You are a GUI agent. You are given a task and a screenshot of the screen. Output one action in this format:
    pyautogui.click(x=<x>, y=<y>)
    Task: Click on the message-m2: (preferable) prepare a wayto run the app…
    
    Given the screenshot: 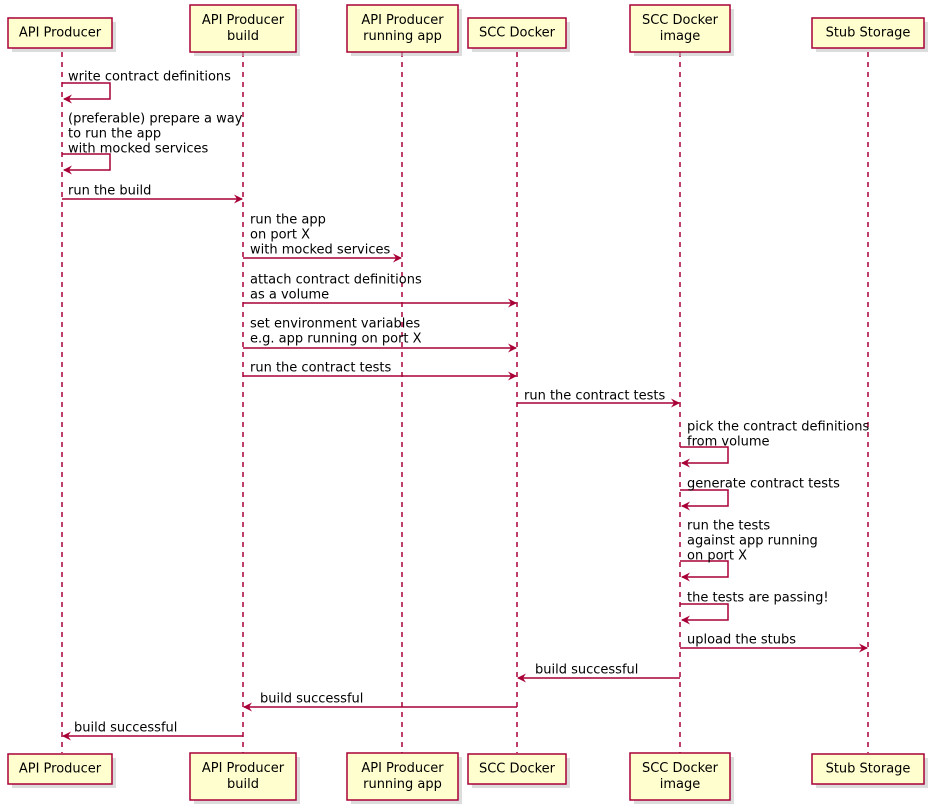 What is the action you would take?
    pyautogui.click(x=152, y=143)
    